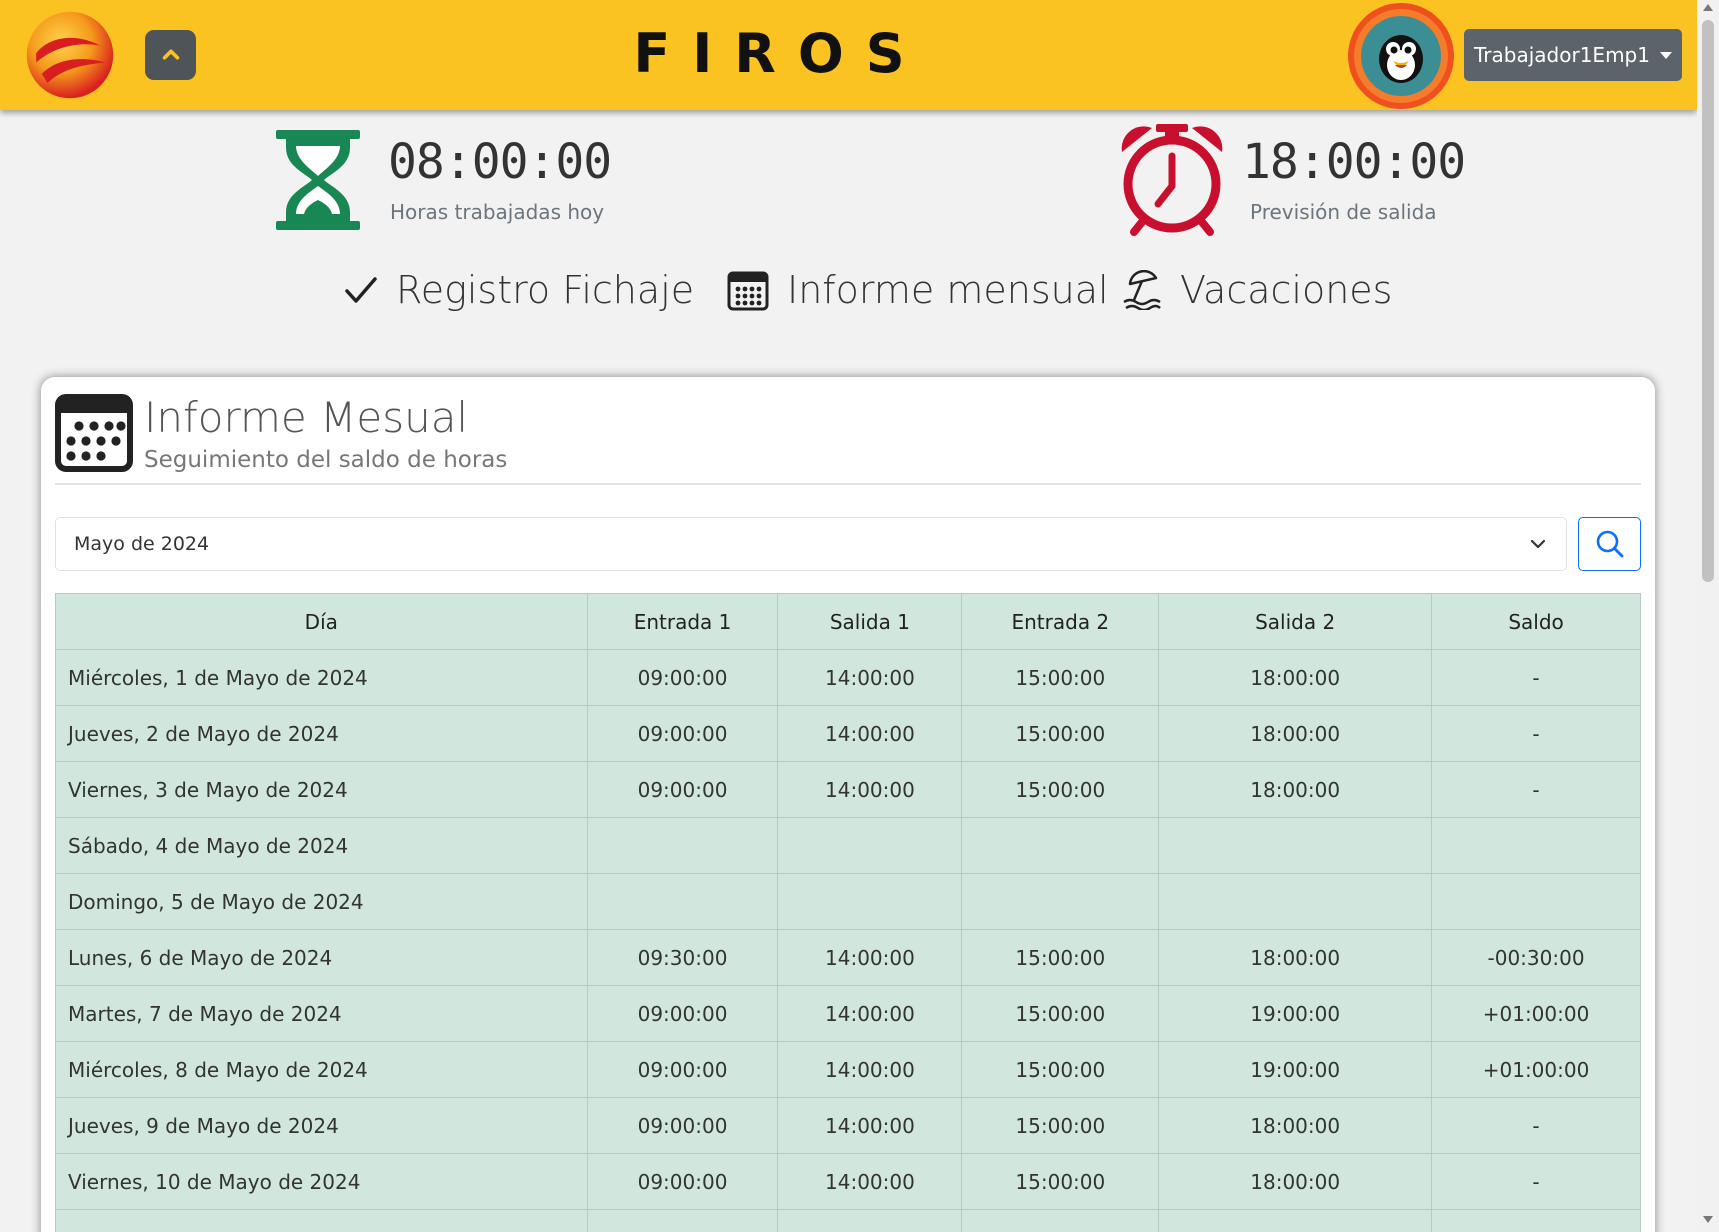  I want to click on chevron-up-icon, so click(170, 54).